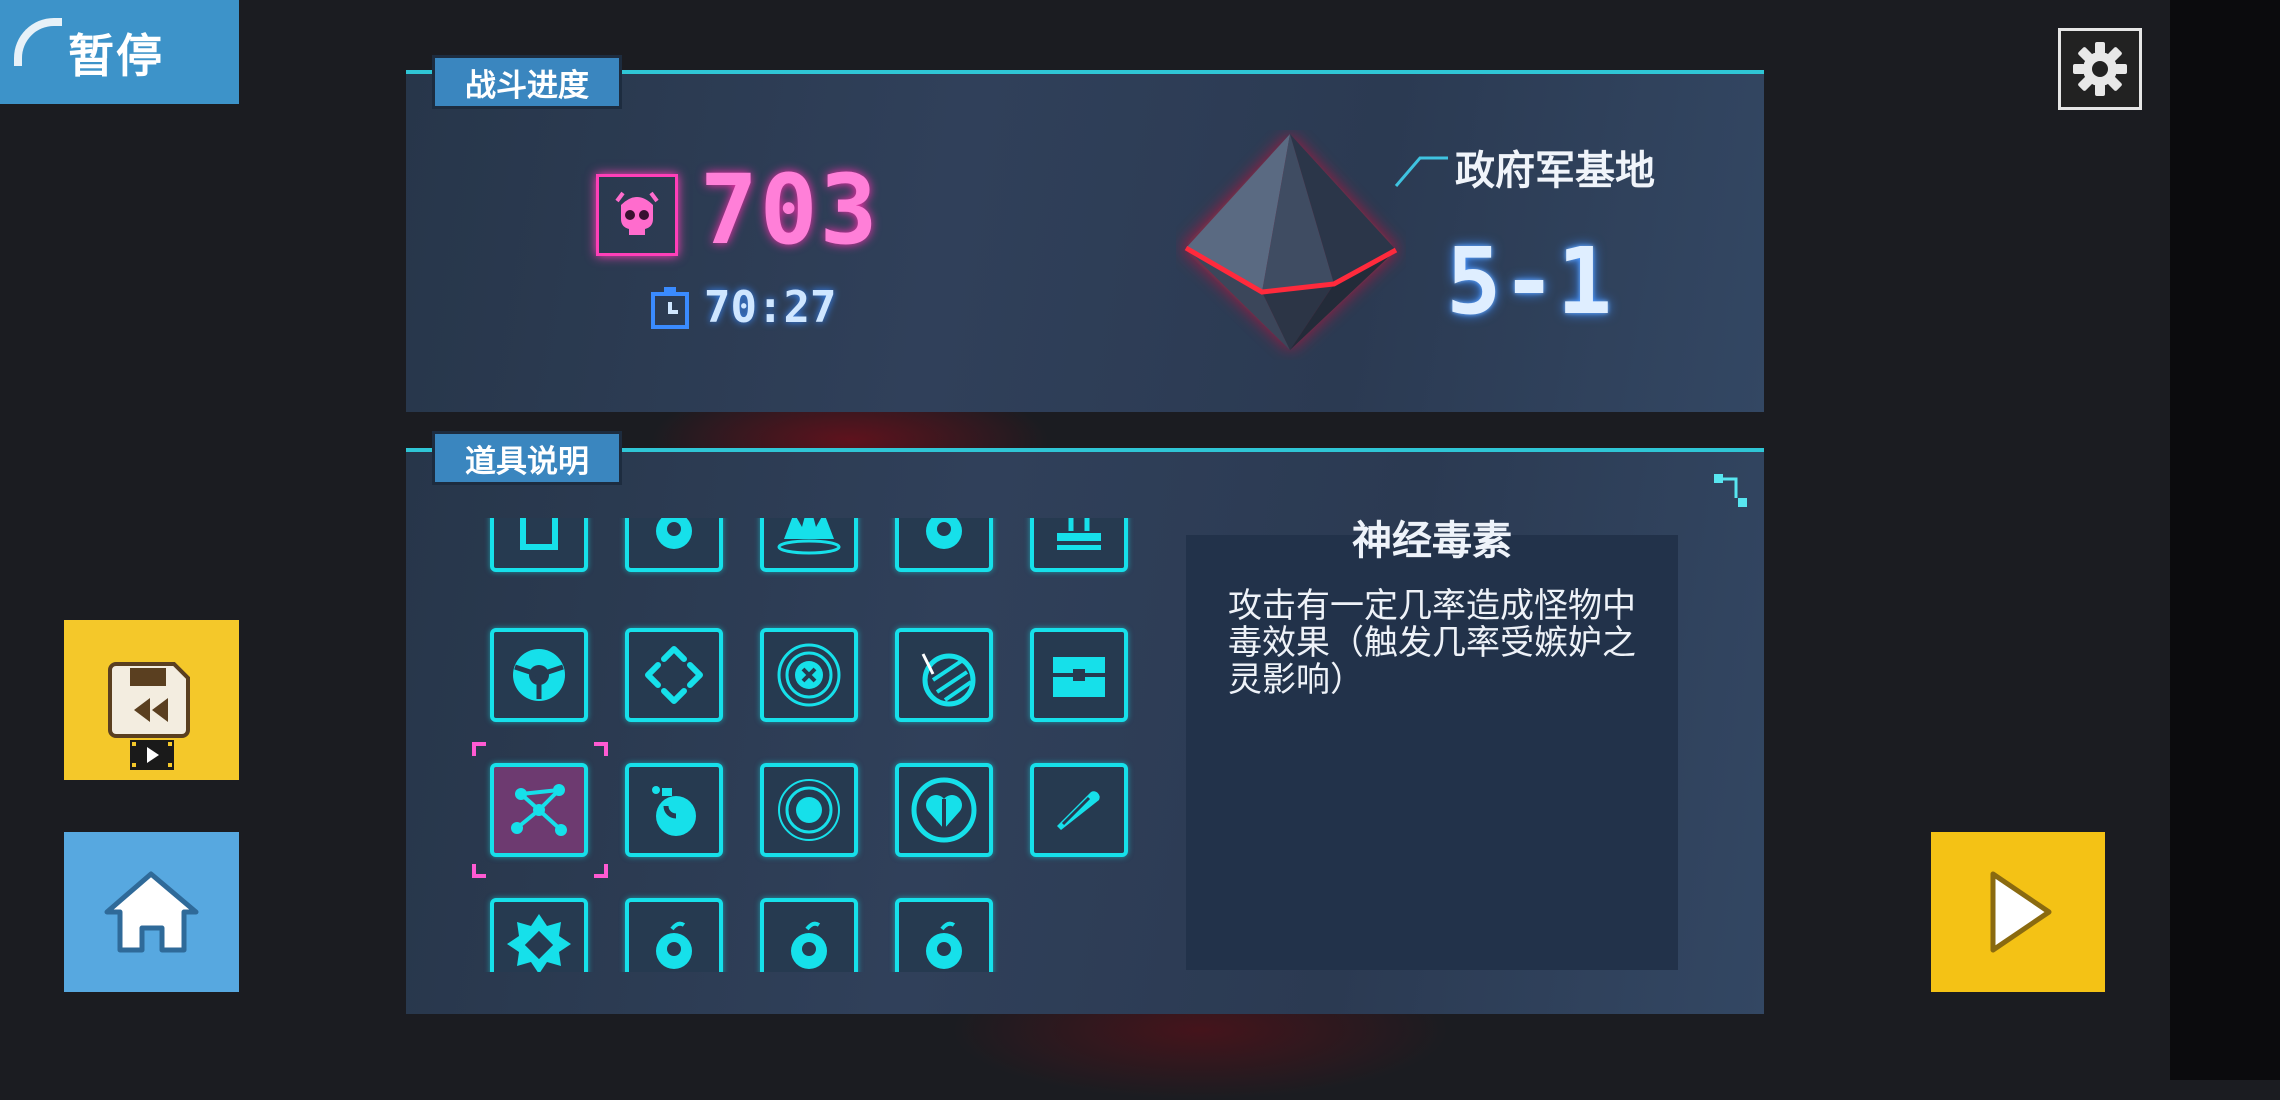 This screenshot has width=2280, height=1100. What do you see at coordinates (540, 810) in the screenshot?
I see `selection-frame` at bounding box center [540, 810].